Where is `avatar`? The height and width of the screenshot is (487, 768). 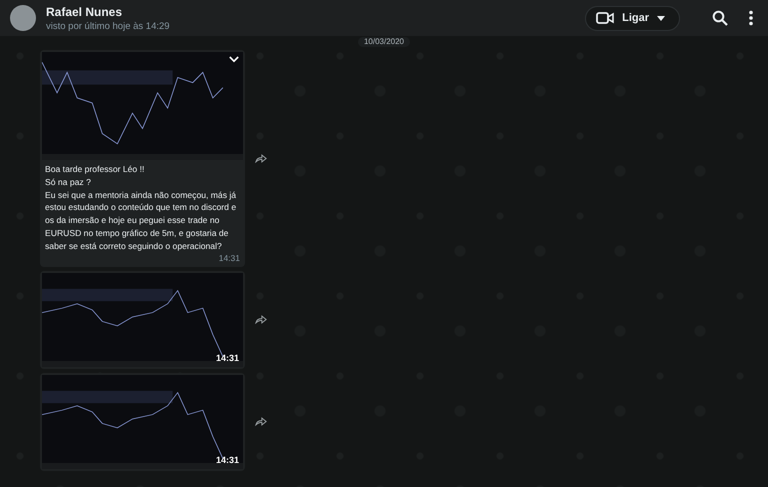 avatar is located at coordinates (23, 18).